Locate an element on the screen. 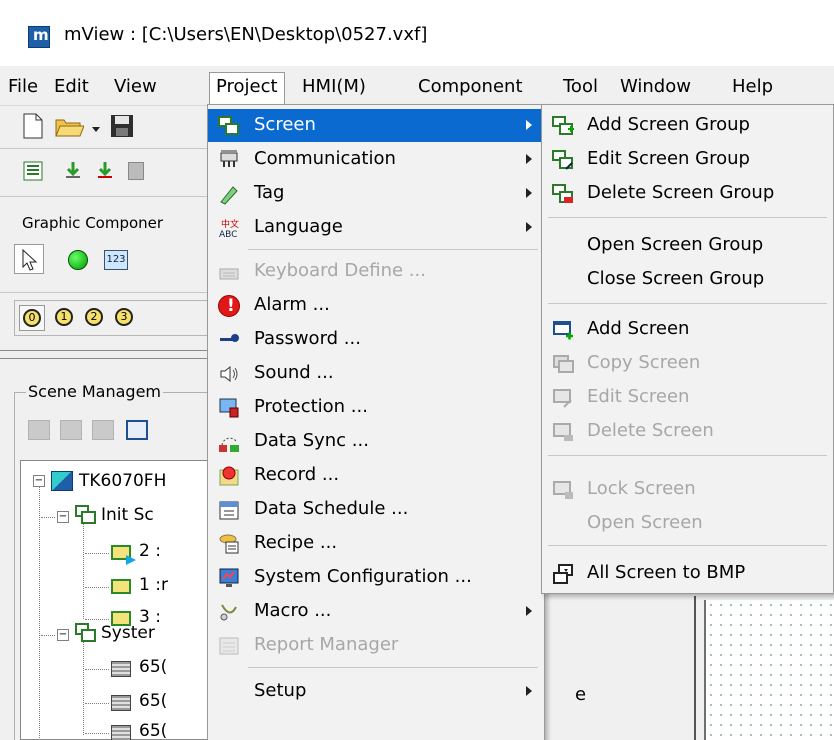 This screenshot has height=740, width=834. window-title: mView : [C:\Users\EN\Desktop\0527.vxf] is located at coordinates (246, 34).